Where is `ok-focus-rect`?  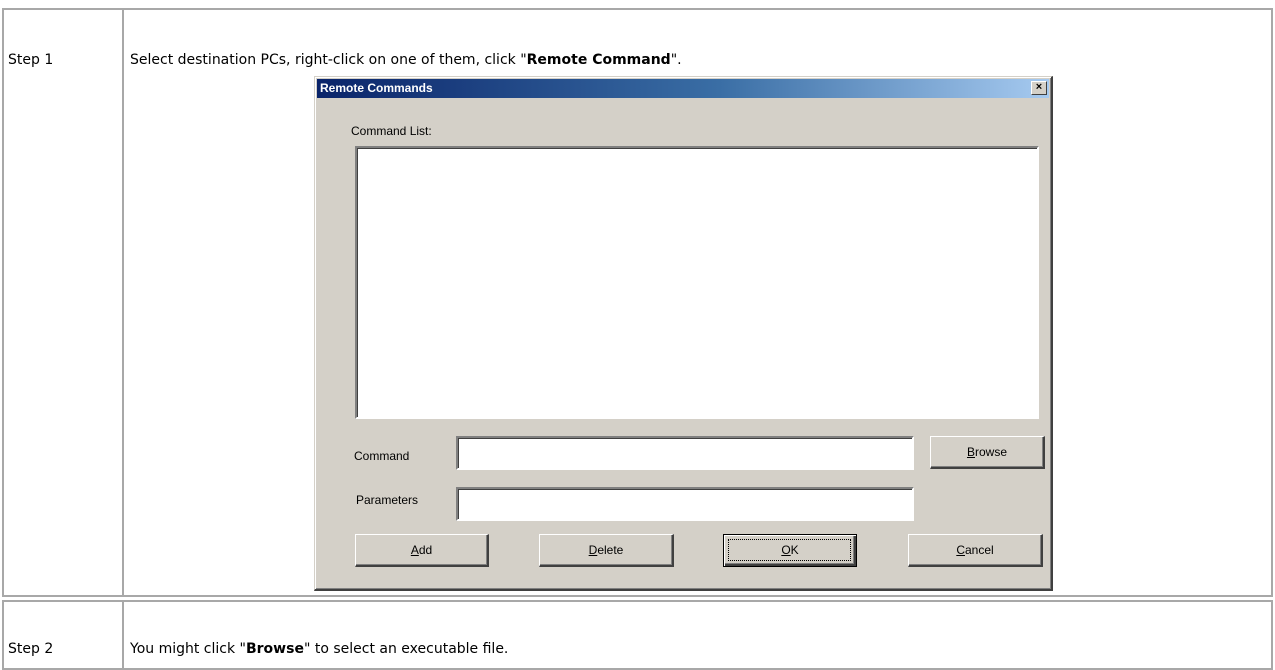 ok-focus-rect is located at coordinates (789, 550).